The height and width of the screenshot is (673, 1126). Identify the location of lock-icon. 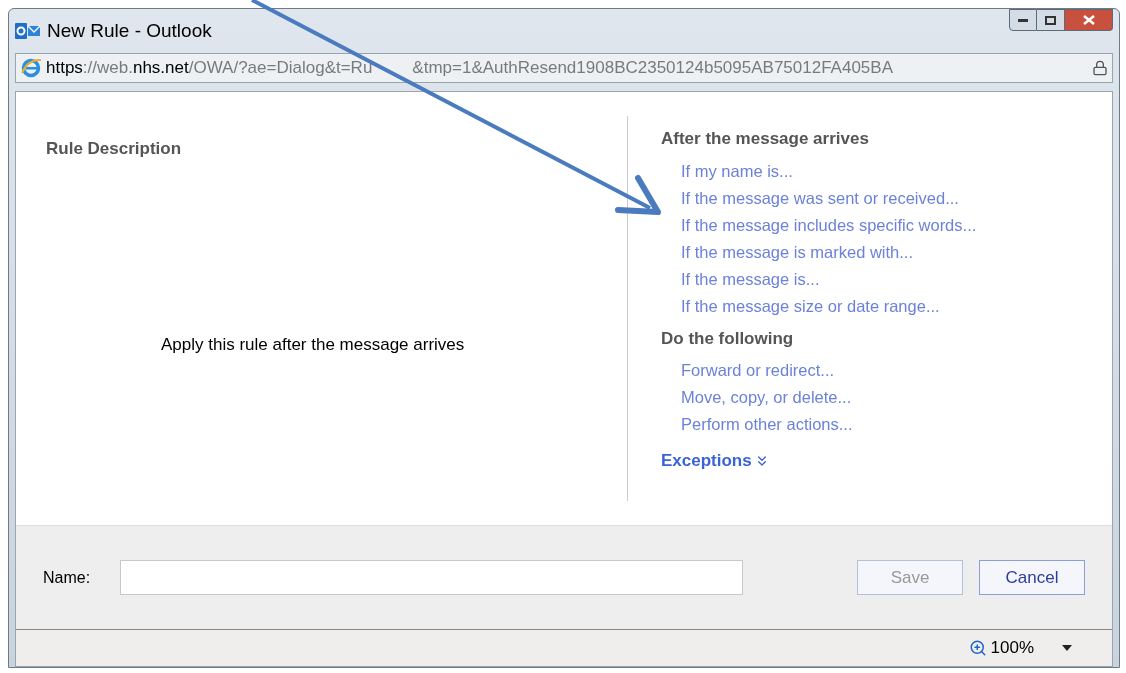
(1100, 68).